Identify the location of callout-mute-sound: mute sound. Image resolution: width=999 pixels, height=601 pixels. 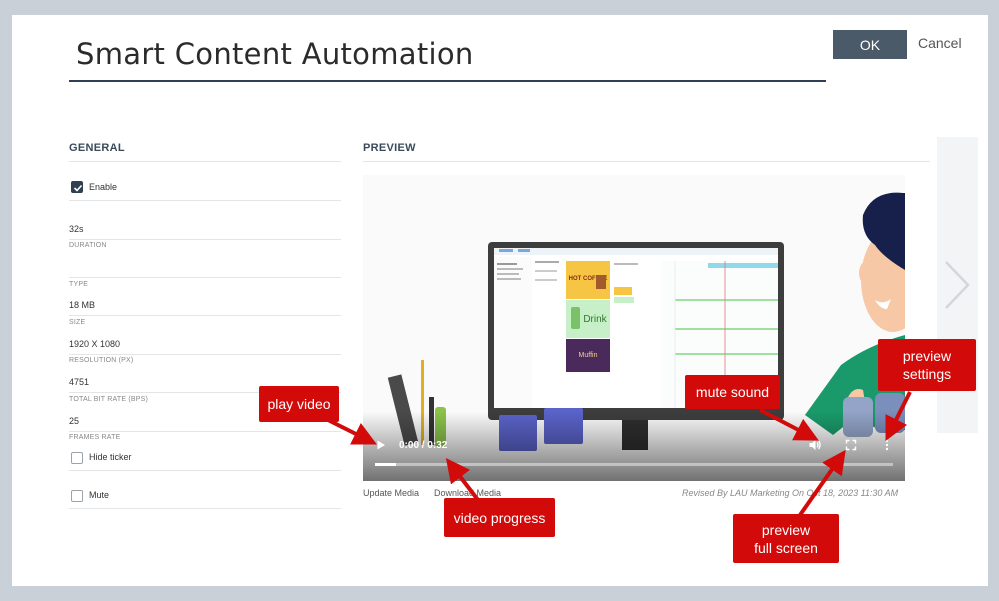
(732, 392).